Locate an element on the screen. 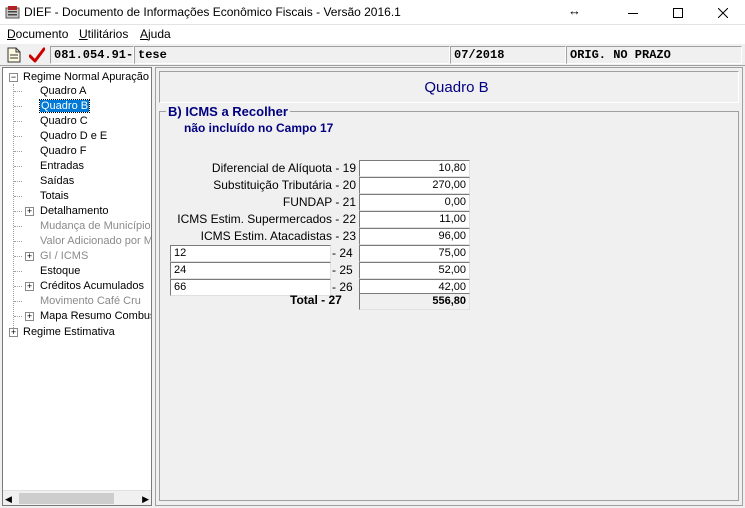 The width and height of the screenshot is (745, 508). value-field: 52,00 is located at coordinates (414, 270).